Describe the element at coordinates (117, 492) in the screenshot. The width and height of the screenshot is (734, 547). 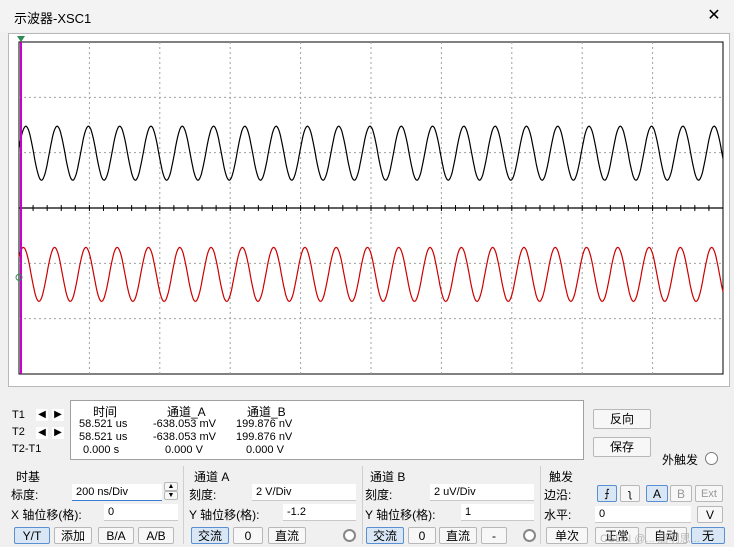
I see `timebase-scale-field: 200 ns/Div` at that location.